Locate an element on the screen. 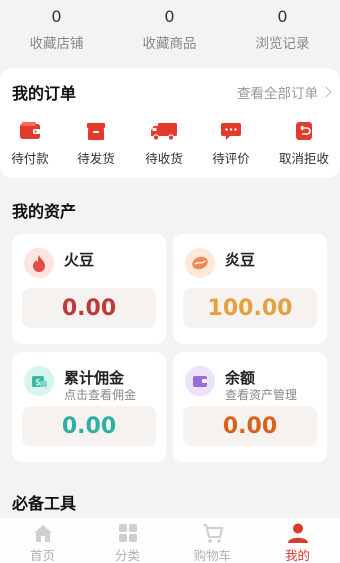  money-icon: $ is located at coordinates (39, 381).